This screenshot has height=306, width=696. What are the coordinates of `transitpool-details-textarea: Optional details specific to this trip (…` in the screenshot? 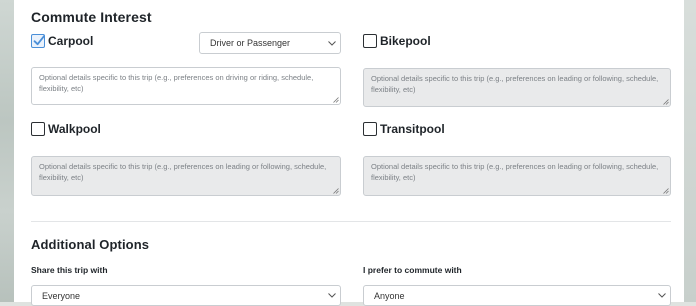 It's located at (517, 176).